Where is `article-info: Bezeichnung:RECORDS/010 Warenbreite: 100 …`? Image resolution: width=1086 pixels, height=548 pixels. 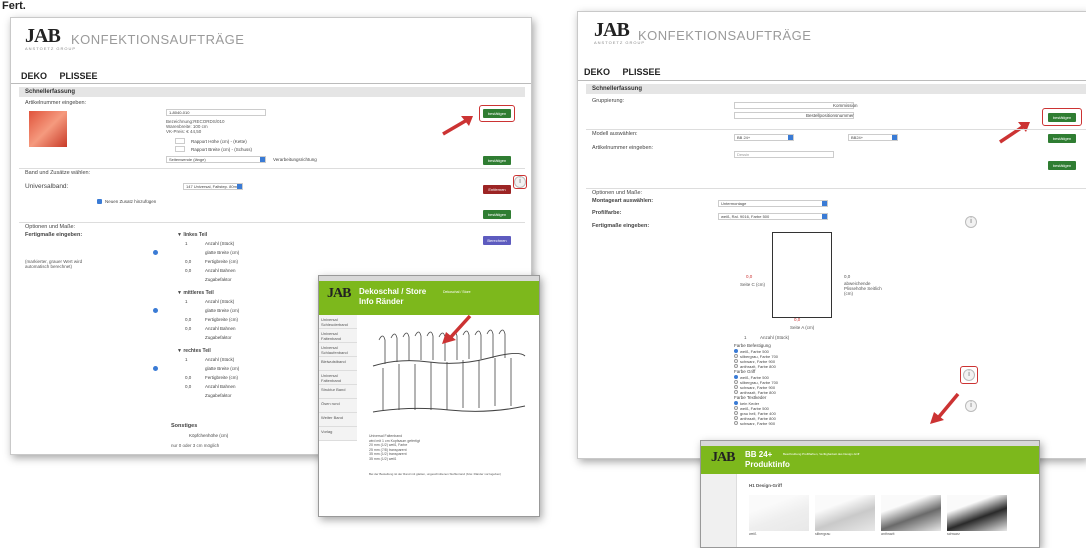 article-info: Bezeichnung:RECORDS/010 Warenbreite: 100 … is located at coordinates (195, 126).